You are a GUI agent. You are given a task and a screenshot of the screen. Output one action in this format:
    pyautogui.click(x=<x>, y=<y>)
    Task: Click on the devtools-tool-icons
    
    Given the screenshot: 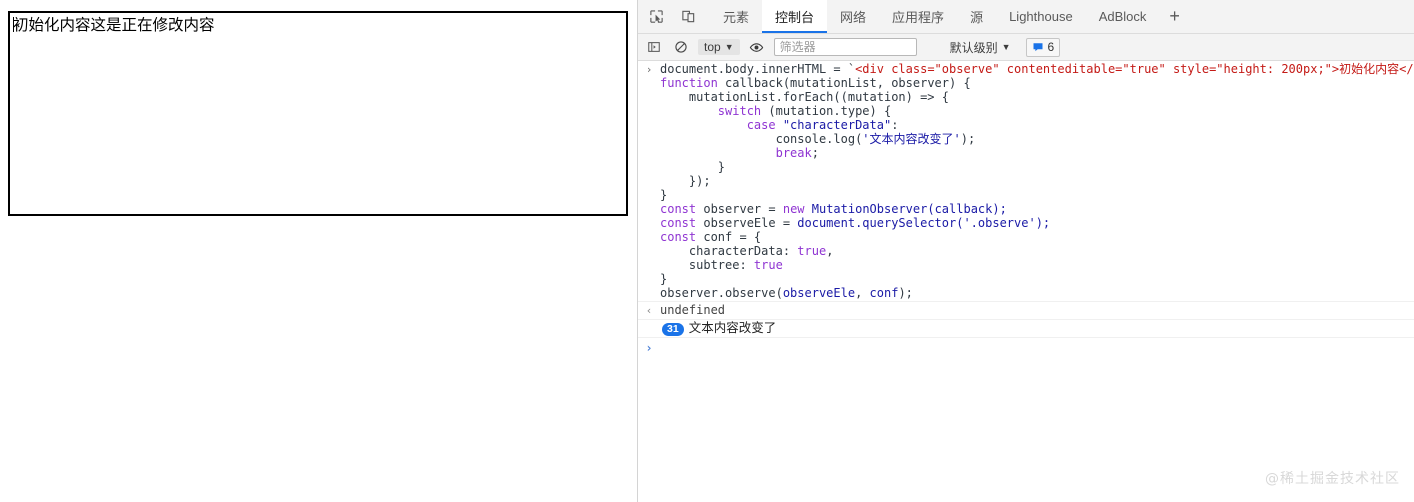 What is the action you would take?
    pyautogui.click(x=671, y=16)
    